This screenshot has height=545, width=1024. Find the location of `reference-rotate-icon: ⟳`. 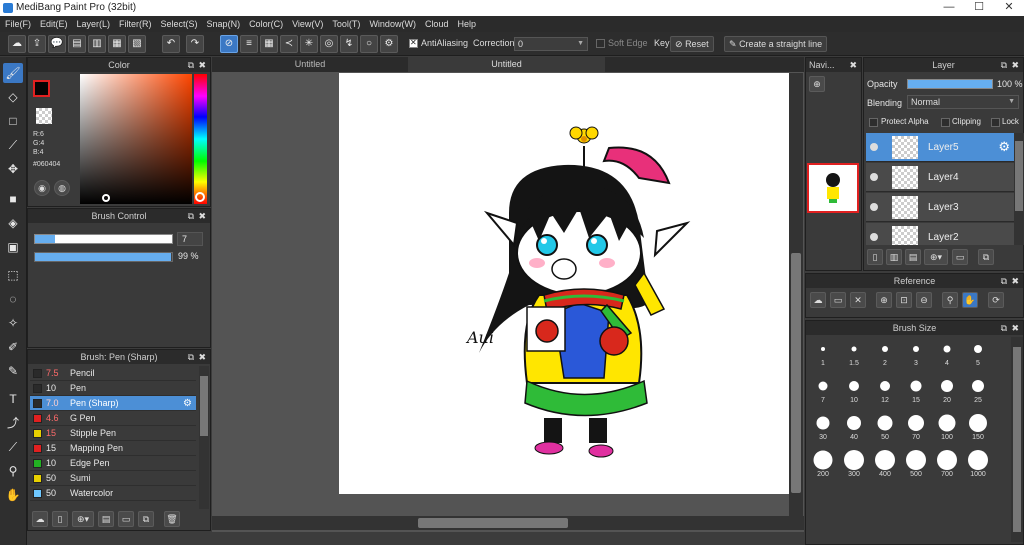

reference-rotate-icon: ⟳ is located at coordinates (996, 300).